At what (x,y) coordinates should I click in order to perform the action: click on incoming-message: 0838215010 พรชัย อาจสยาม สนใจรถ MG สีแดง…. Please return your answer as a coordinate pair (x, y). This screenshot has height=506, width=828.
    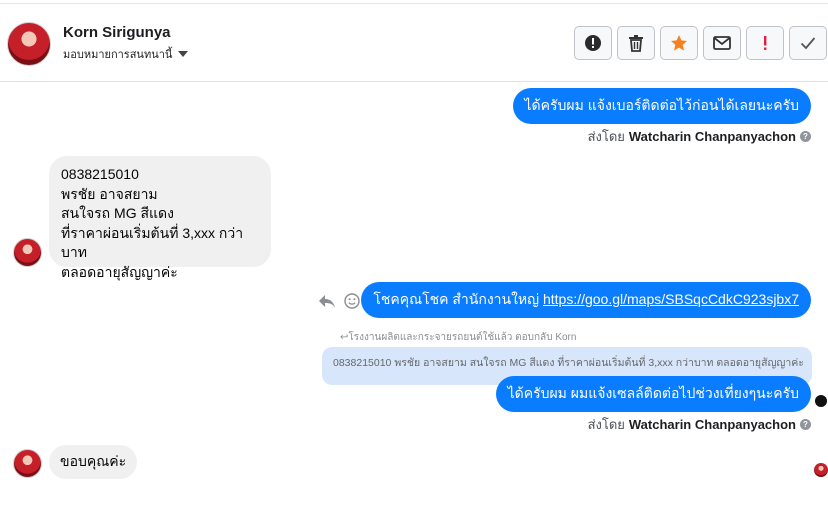
    Looking at the image, I should click on (160, 218).